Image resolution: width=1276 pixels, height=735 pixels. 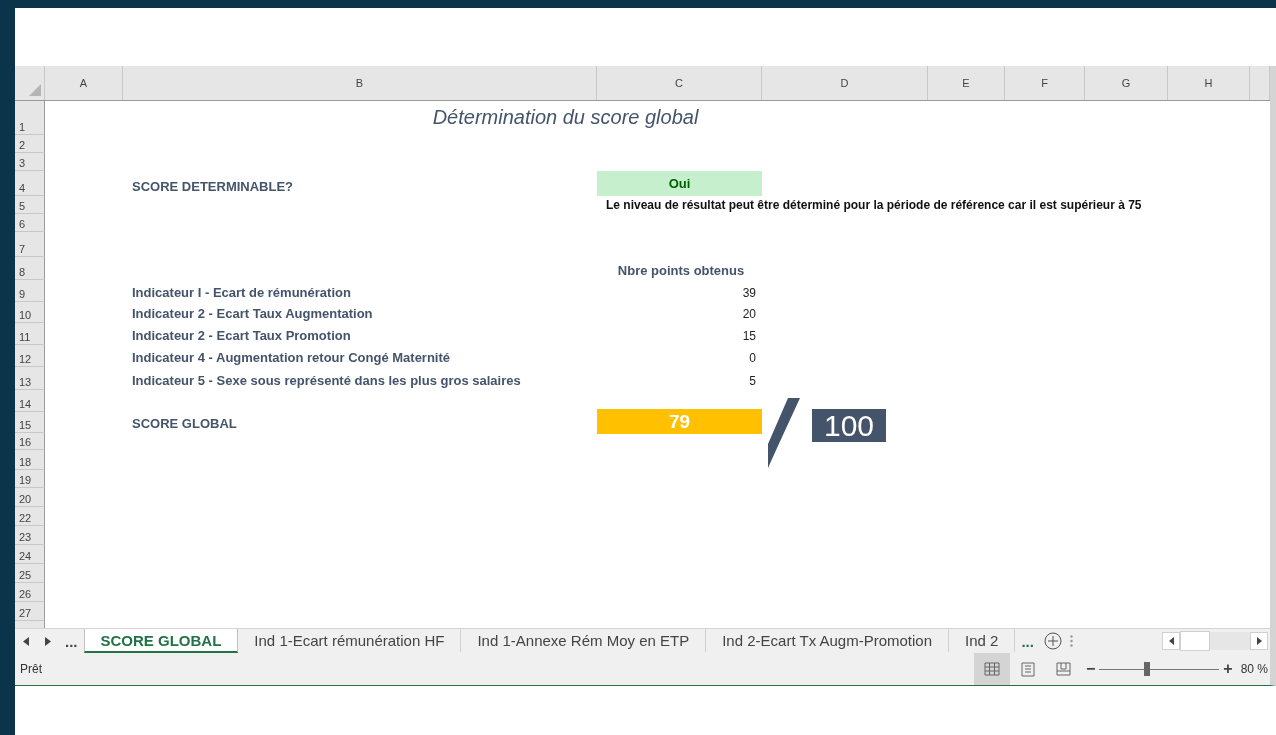 What do you see at coordinates (966, 83) in the screenshot?
I see `column-header: E` at bounding box center [966, 83].